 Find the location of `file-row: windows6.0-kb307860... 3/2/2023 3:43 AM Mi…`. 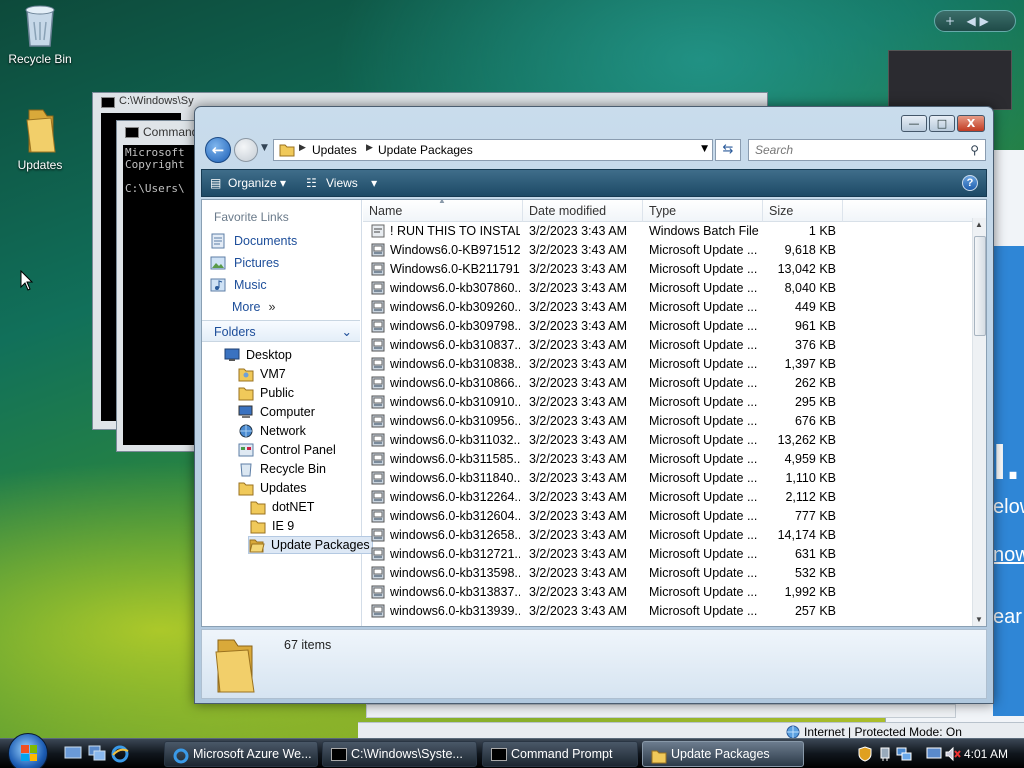

file-row: windows6.0-kb307860... 3/2/2023 3:43 AM Mi… is located at coordinates (668, 288).